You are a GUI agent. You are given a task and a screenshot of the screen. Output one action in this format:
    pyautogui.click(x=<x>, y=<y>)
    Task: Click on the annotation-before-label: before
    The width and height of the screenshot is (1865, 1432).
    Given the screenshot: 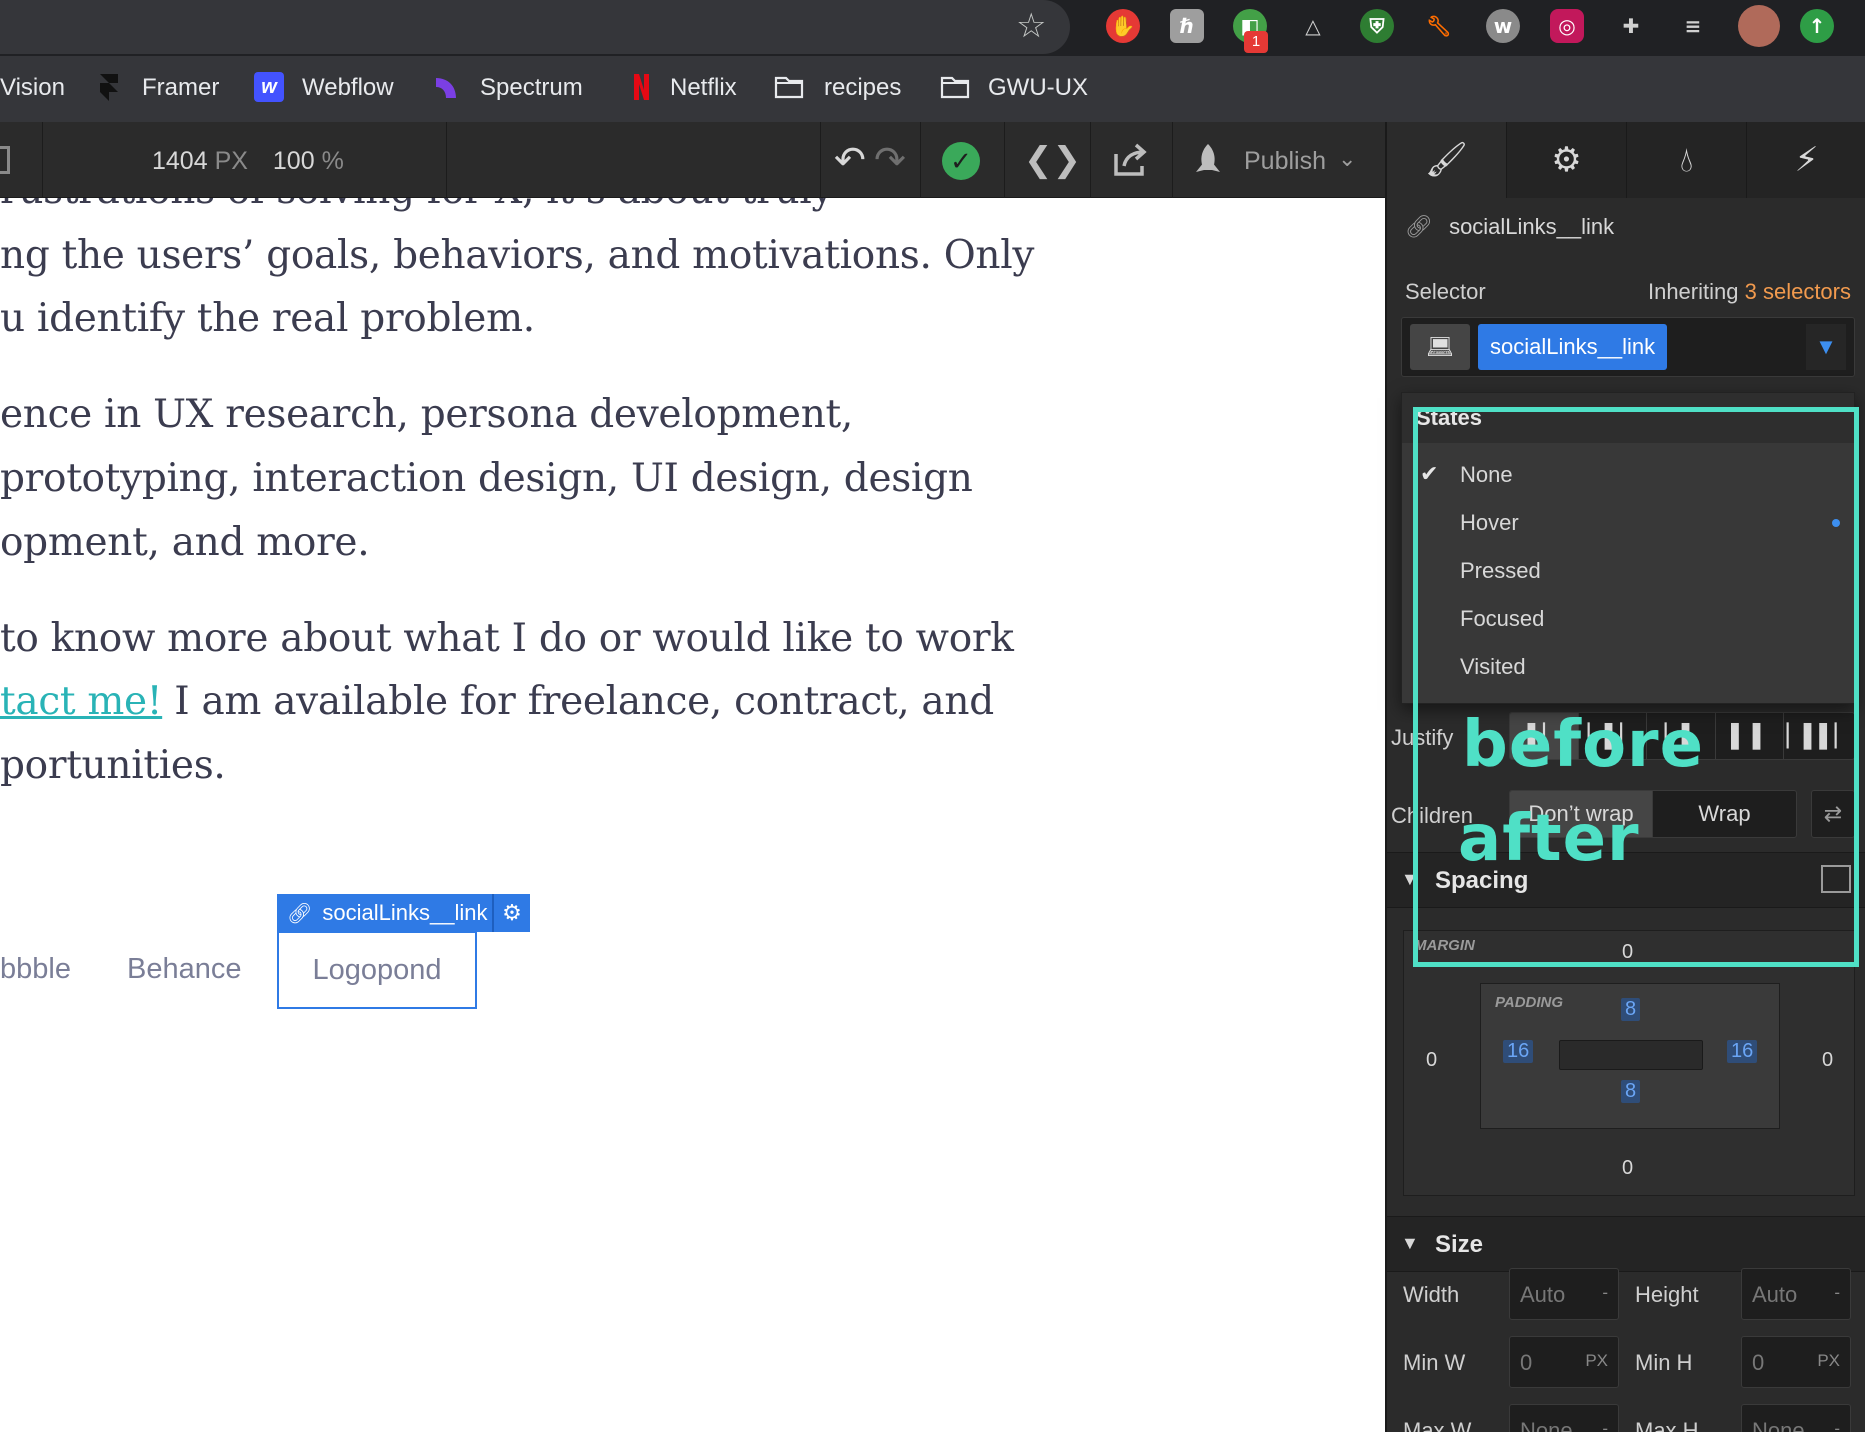 What is the action you would take?
    pyautogui.click(x=1583, y=745)
    